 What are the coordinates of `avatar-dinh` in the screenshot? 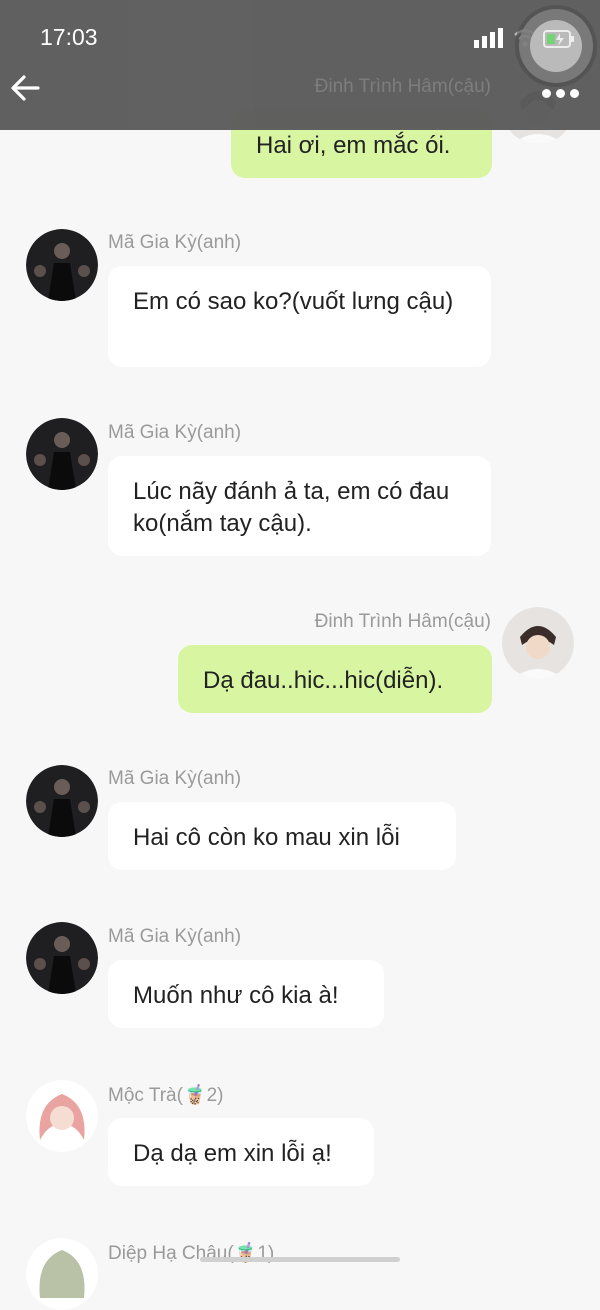 It's located at (538, 643).